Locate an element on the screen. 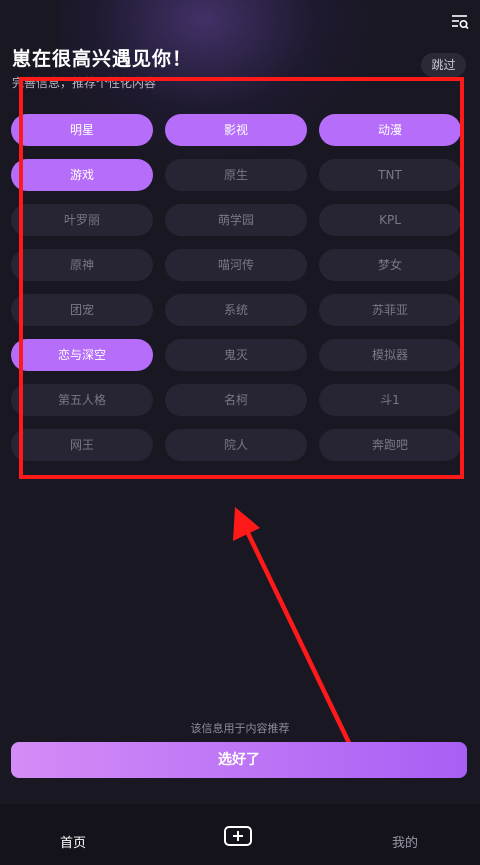  tag-item: 团宠 is located at coordinates (82, 310).